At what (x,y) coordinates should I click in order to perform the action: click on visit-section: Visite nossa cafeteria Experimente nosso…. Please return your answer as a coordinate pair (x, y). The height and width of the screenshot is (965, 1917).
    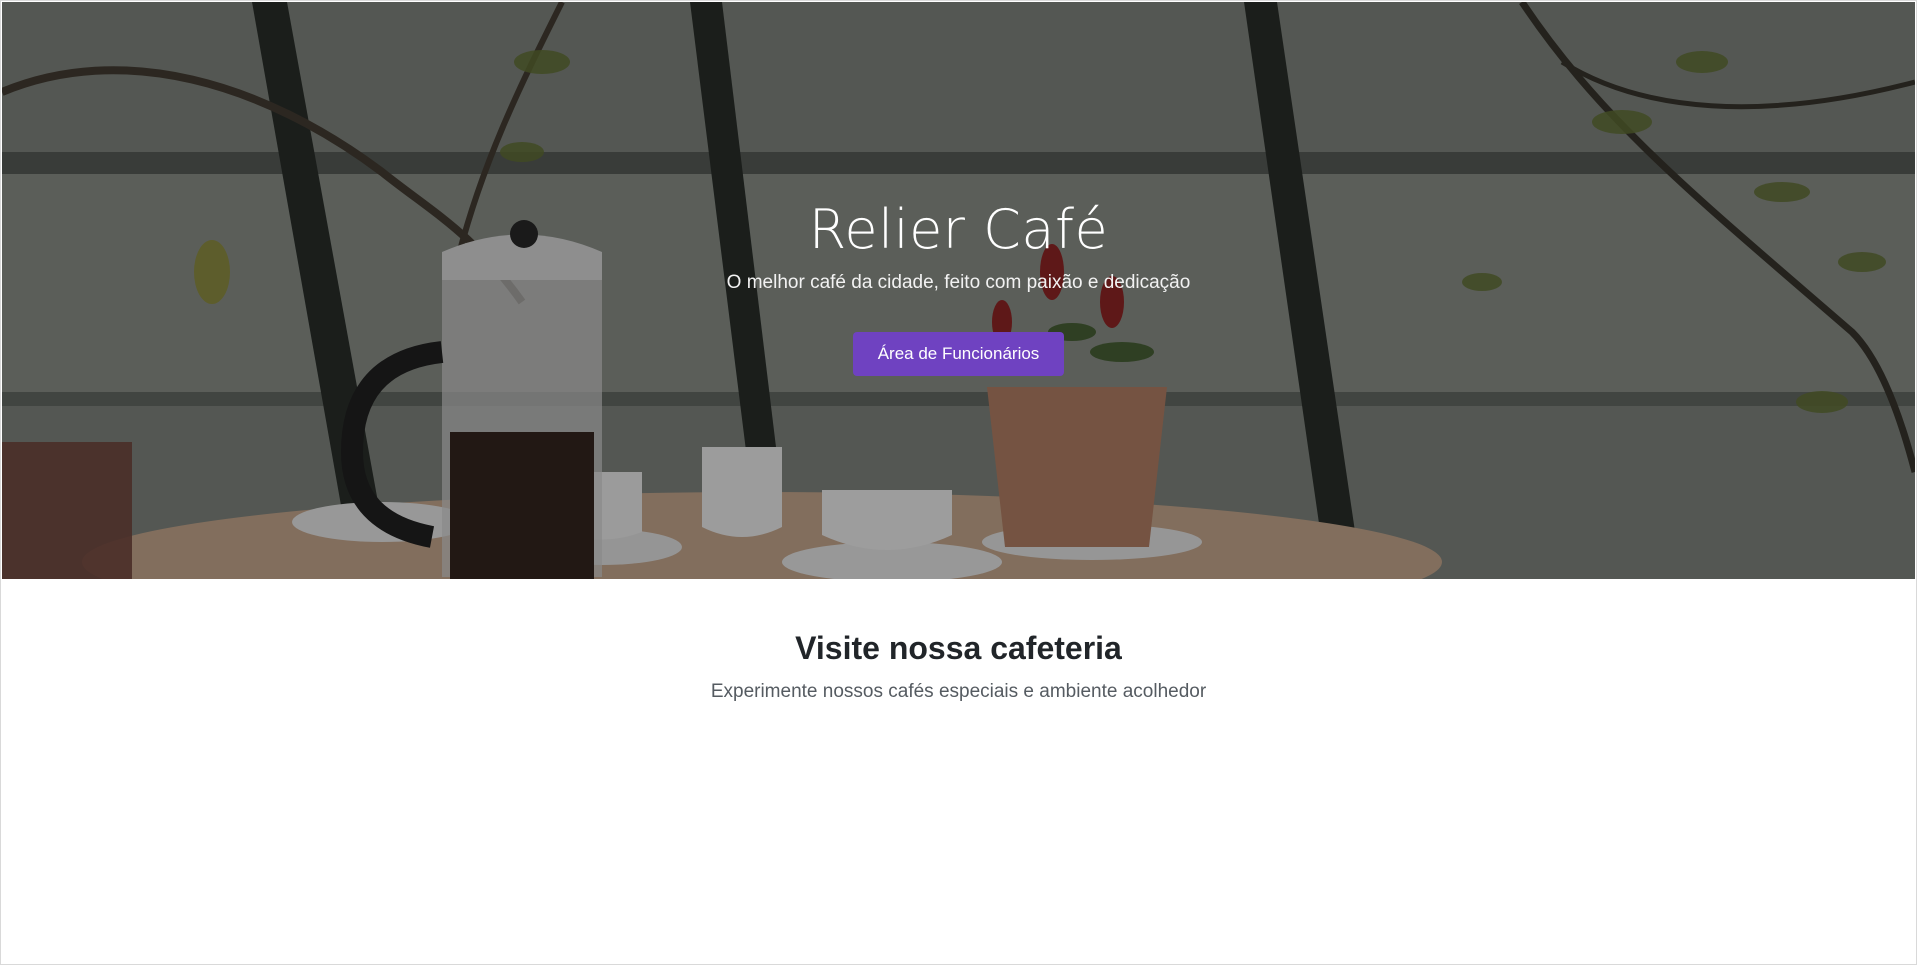
    Looking at the image, I should click on (958, 666).